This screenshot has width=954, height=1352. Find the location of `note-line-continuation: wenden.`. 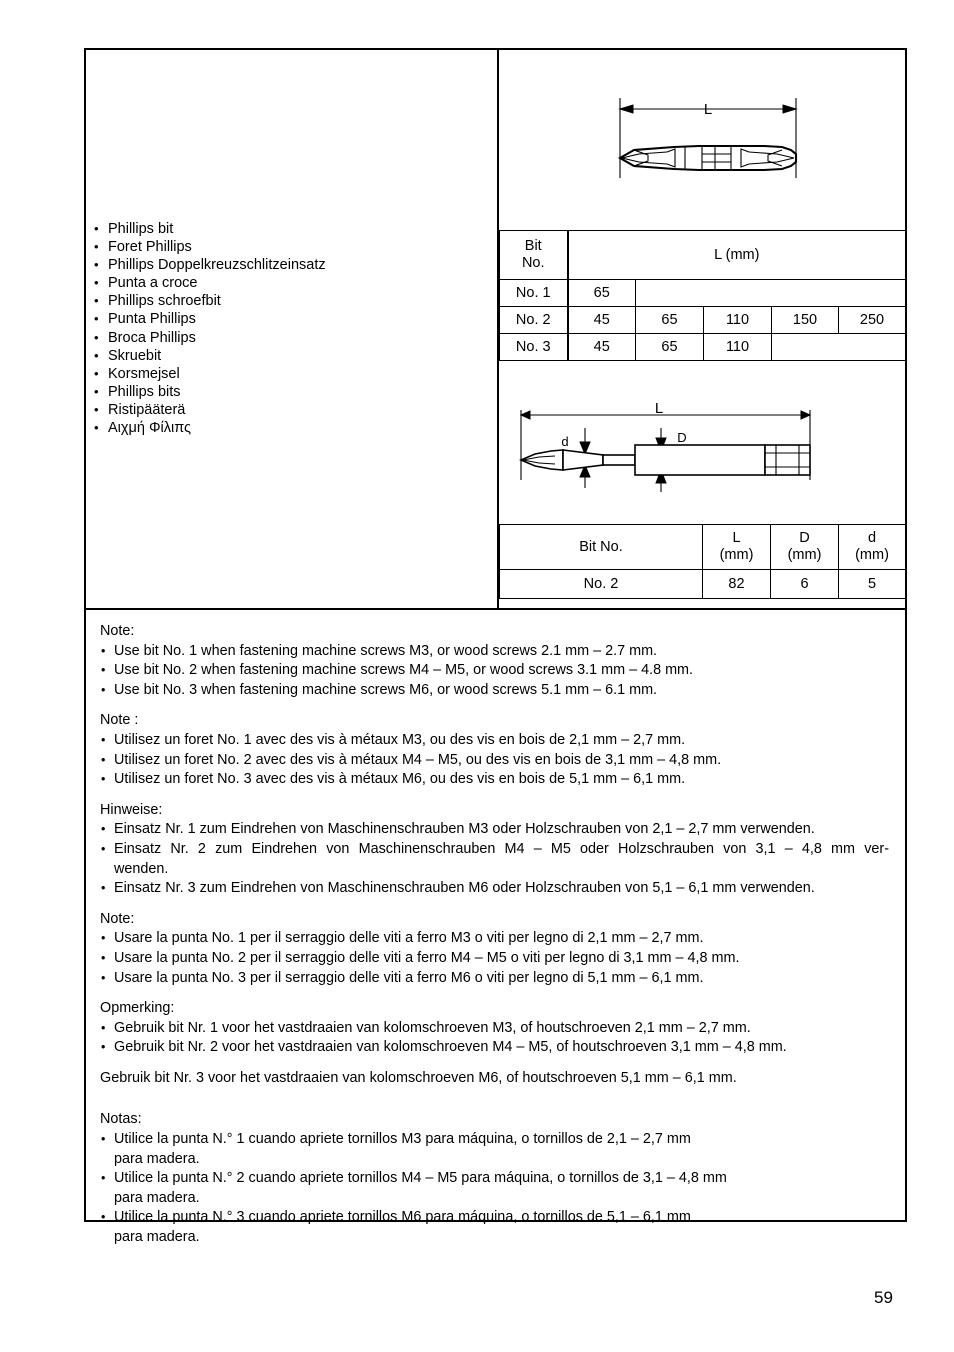

note-line-continuation: wenden. is located at coordinates (141, 868).